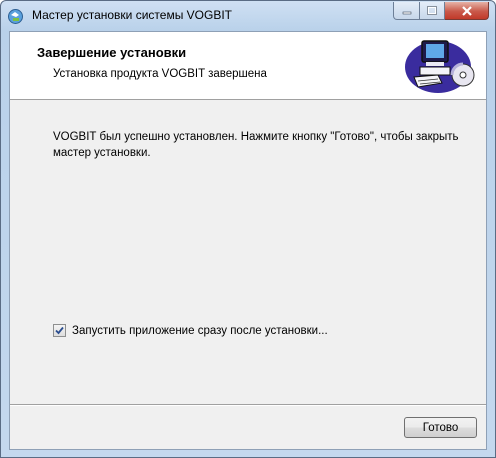 The image size is (496, 458). I want to click on computer-cd-icon, so click(440, 66).